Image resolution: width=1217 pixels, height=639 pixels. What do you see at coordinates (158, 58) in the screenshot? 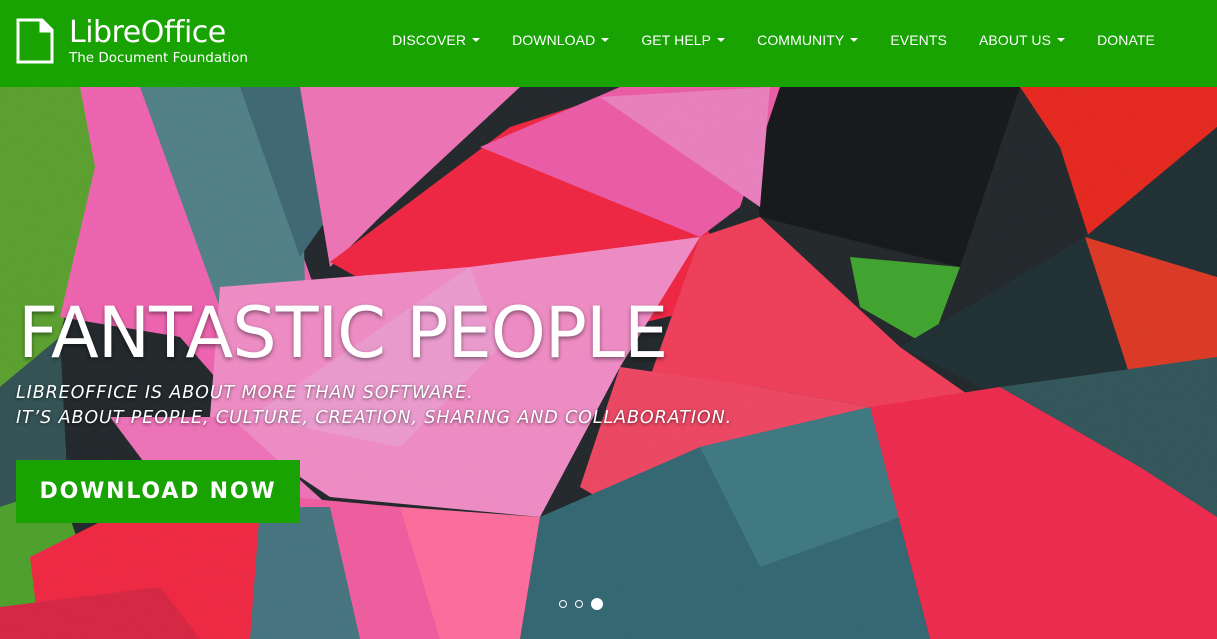
I see `brand-subtitle: The Document Foundation` at bounding box center [158, 58].